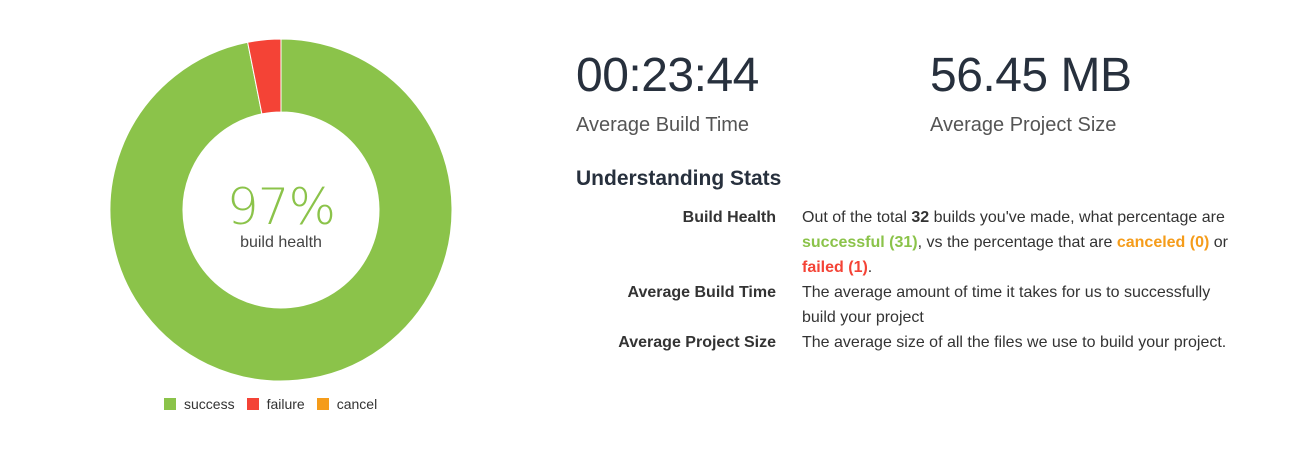  Describe the element at coordinates (1218, 242) in the screenshot. I see `def-text-4: or` at that location.